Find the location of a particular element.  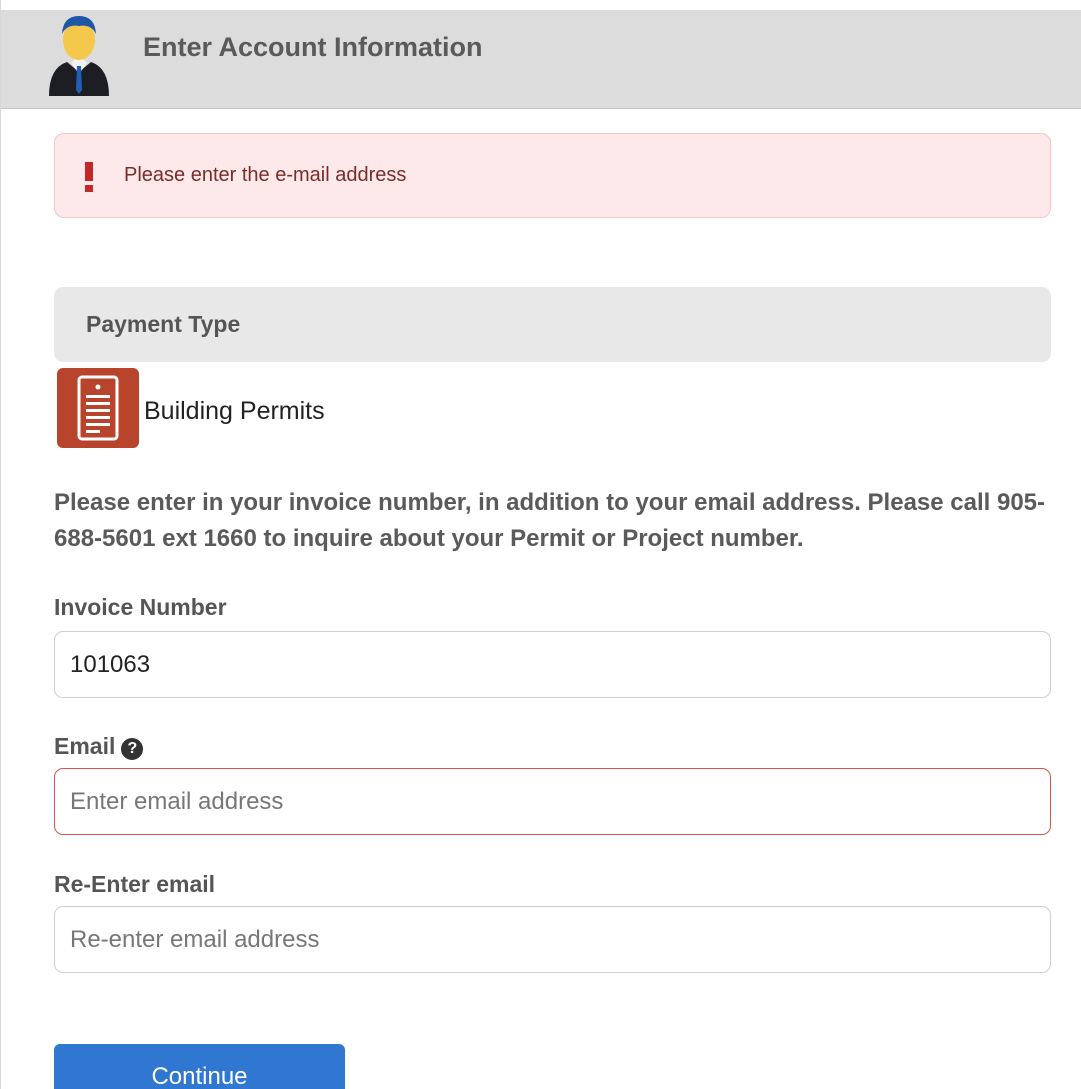

exclamation-icon is located at coordinates (89, 177).